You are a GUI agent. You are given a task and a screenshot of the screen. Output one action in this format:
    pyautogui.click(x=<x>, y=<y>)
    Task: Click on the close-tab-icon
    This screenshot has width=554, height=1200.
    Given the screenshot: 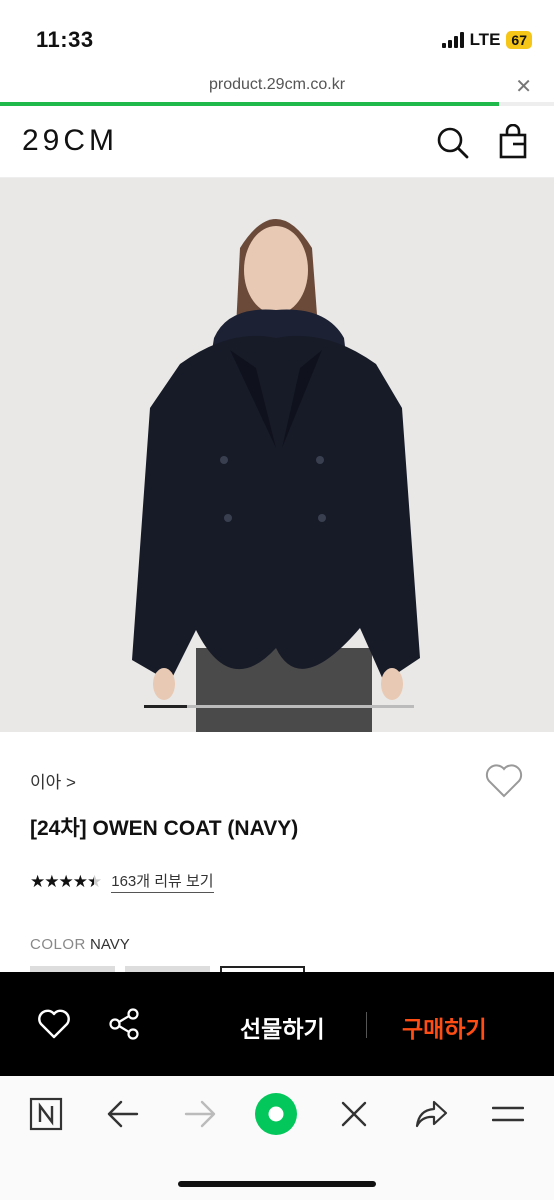 What is the action you would take?
    pyautogui.click(x=354, y=1114)
    